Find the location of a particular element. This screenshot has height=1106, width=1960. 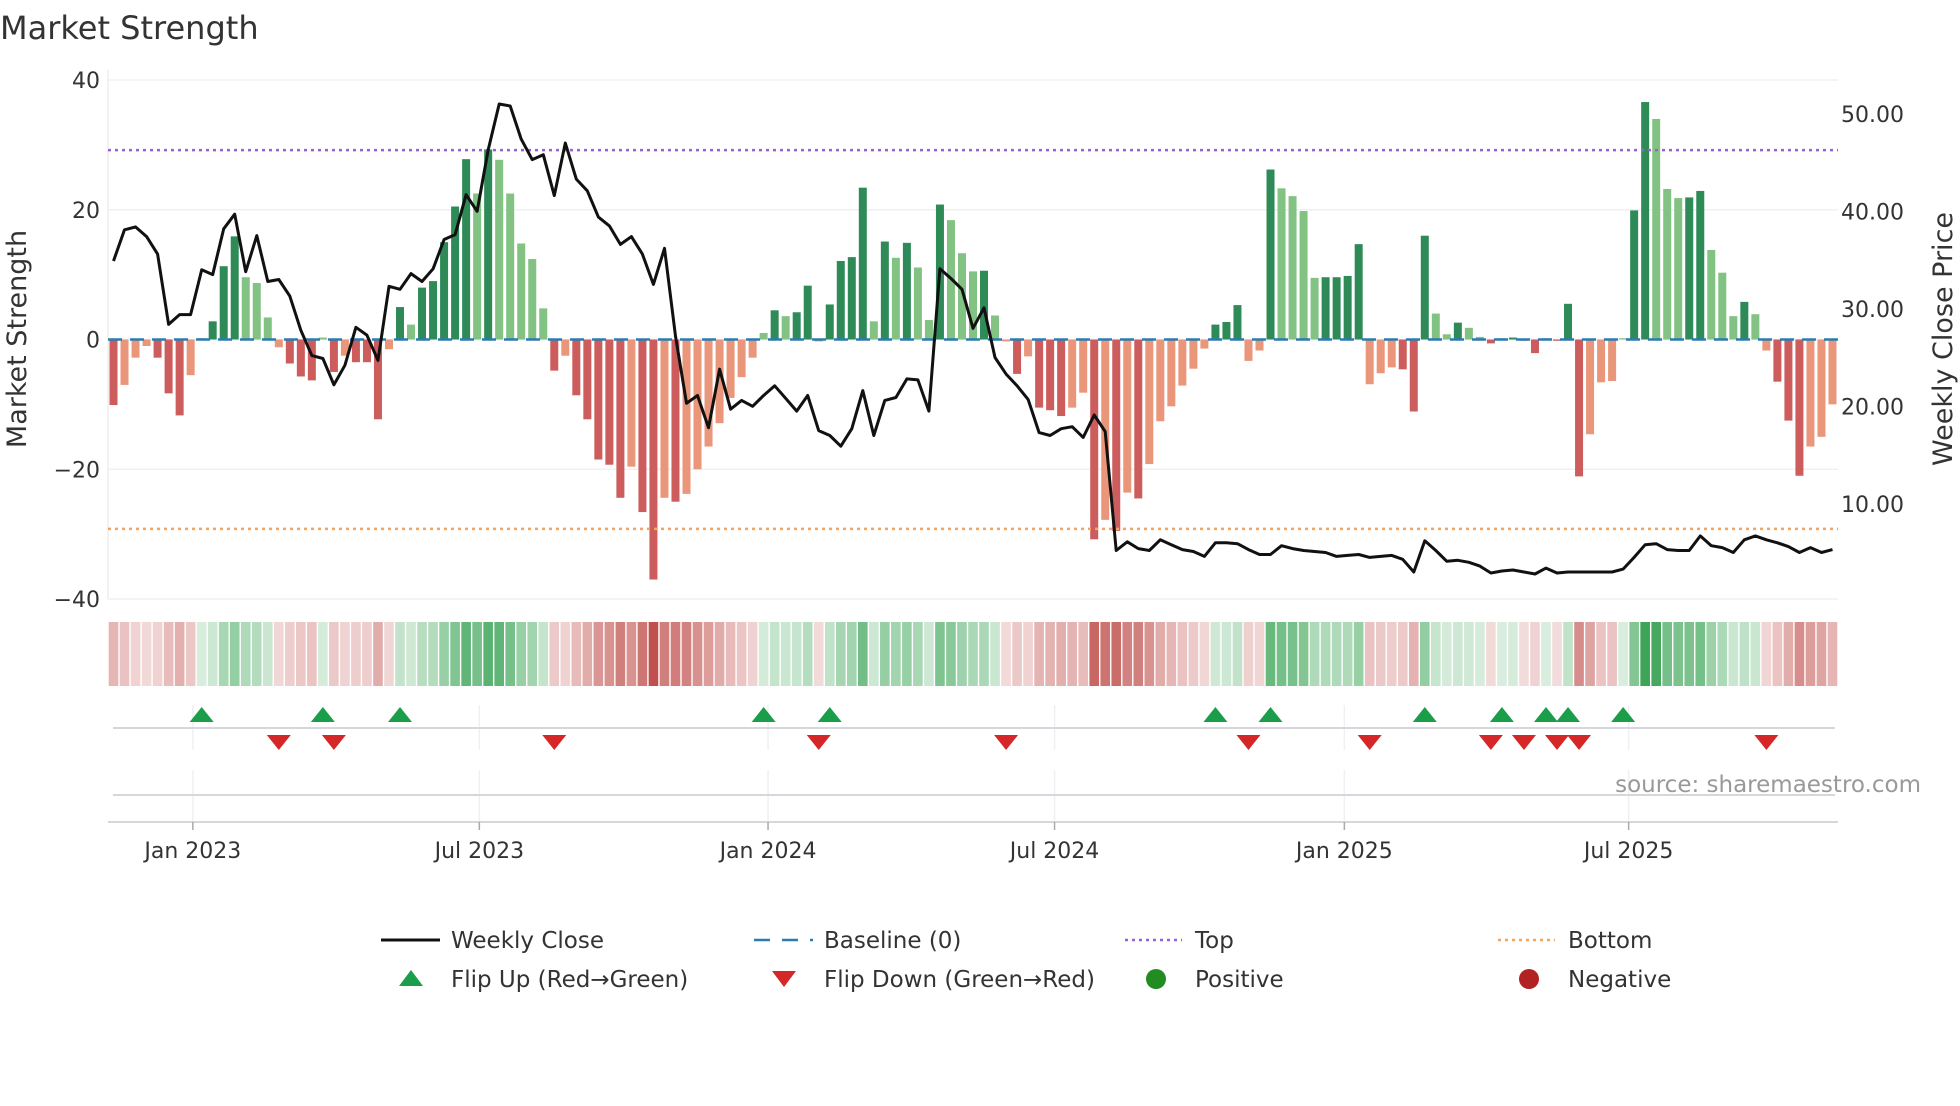

legend-label: Positive is located at coordinates (1239, 980).